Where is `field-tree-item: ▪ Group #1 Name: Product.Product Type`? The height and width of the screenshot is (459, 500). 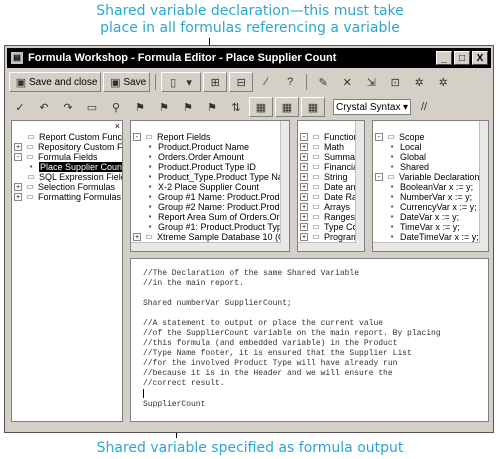
field-tree-item: ▪ Group #1 Name: Product.Product Type is located at coordinates (210, 197).